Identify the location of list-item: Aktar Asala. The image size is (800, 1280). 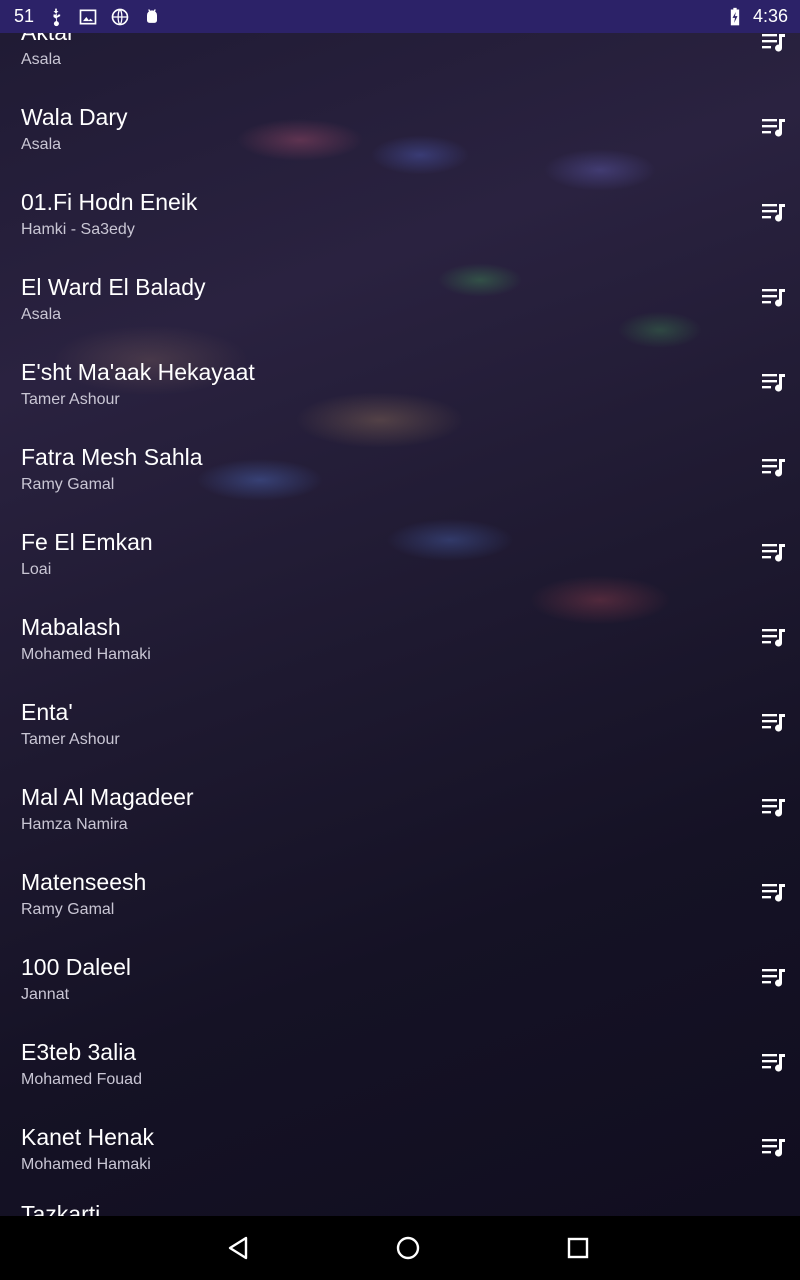
(400, 68).